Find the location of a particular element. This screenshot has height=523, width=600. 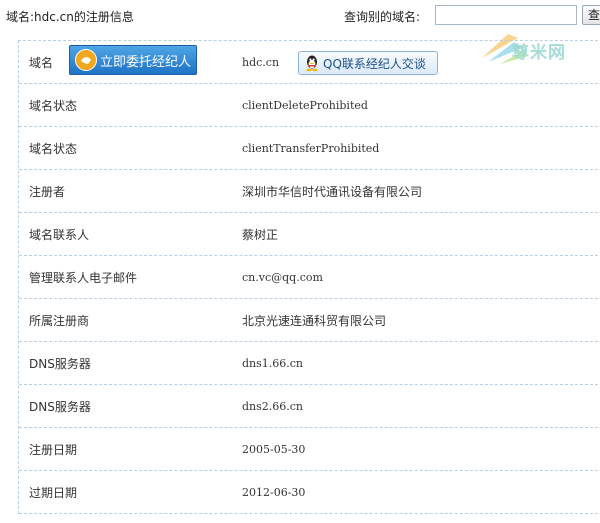

row-value: clientDeleteProhibited is located at coordinates (305, 105).